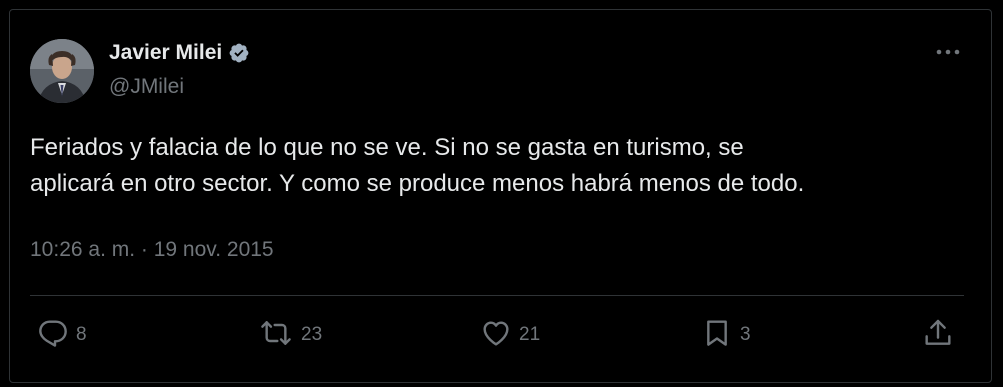 This screenshot has height=387, width=1003. Describe the element at coordinates (312, 334) in the screenshot. I see `repost-count: 23` at that location.